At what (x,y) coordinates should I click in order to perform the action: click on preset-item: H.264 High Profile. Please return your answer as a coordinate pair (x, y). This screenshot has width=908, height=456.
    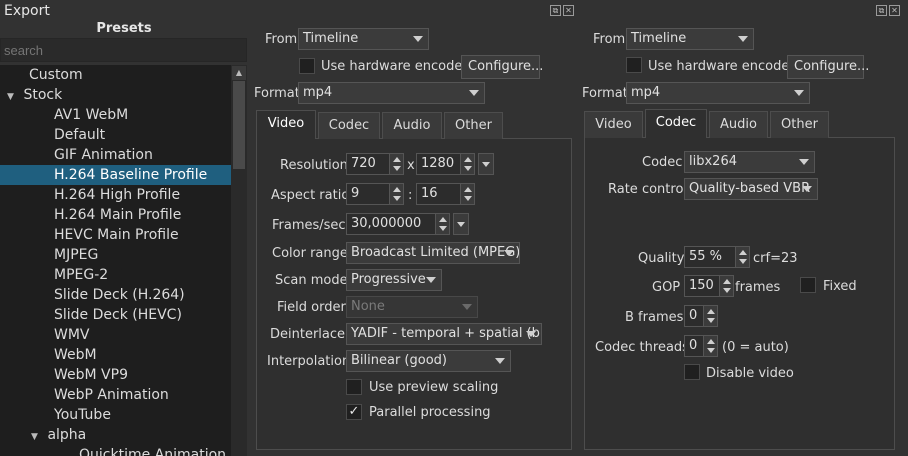
    Looking at the image, I should click on (115, 195).